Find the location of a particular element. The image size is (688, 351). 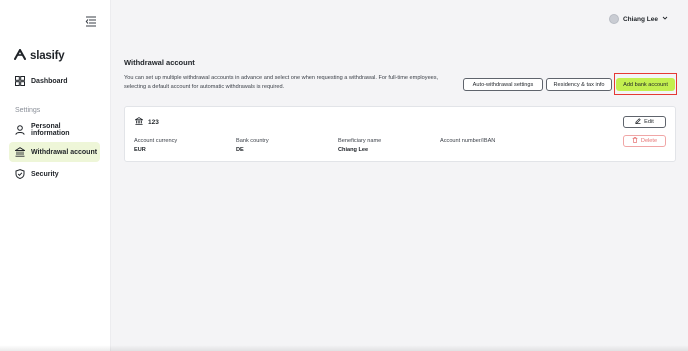

field-label: Bank country is located at coordinates (252, 141).